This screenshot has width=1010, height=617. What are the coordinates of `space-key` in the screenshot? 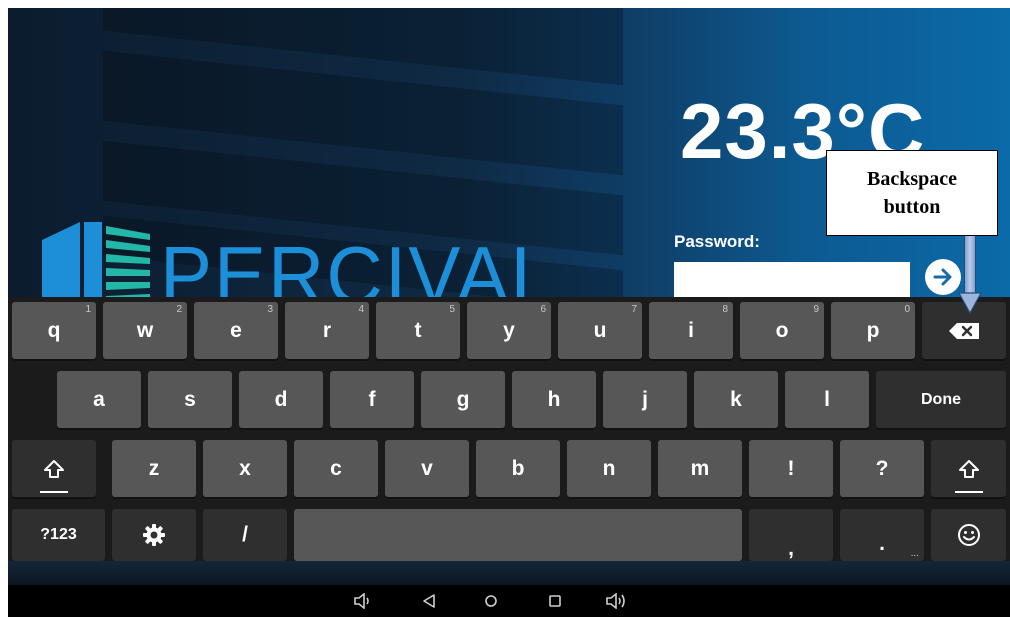 It's located at (518, 535).